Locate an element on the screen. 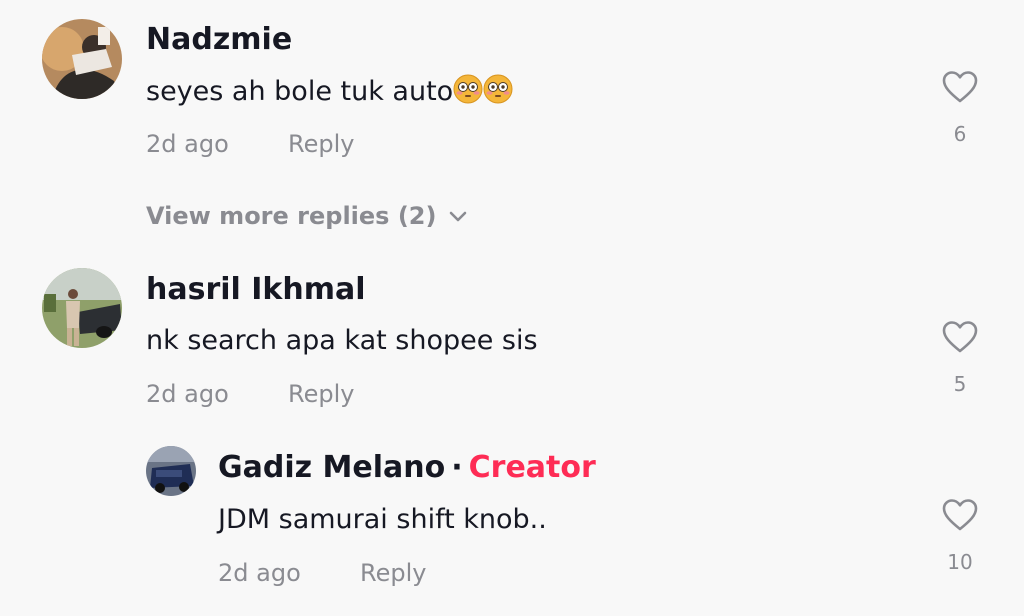 The image size is (1024, 616). like-button: 5 is located at coordinates (960, 358).